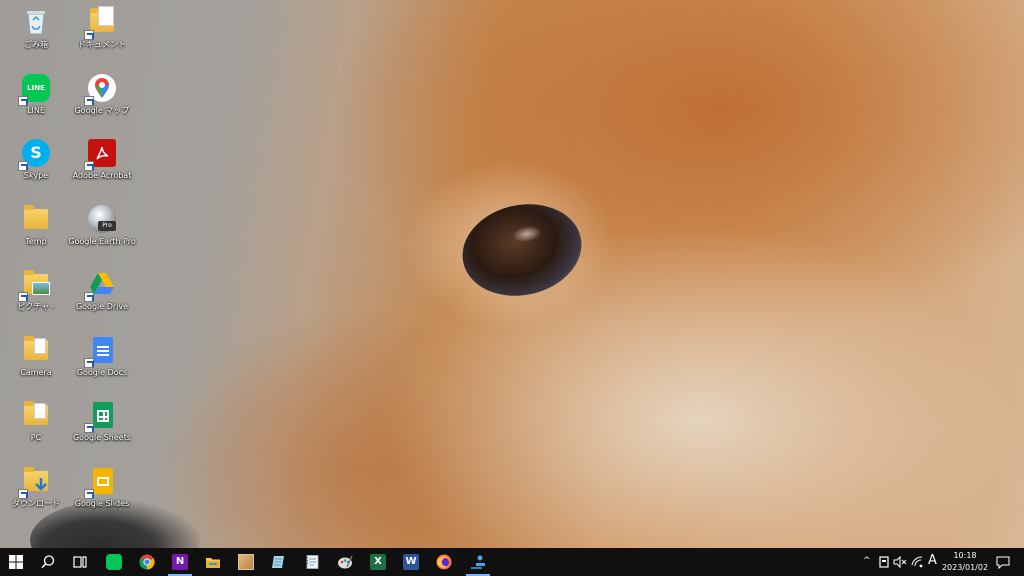  I want to click on desktop-icon-label: ドキュメント, so click(102, 44).